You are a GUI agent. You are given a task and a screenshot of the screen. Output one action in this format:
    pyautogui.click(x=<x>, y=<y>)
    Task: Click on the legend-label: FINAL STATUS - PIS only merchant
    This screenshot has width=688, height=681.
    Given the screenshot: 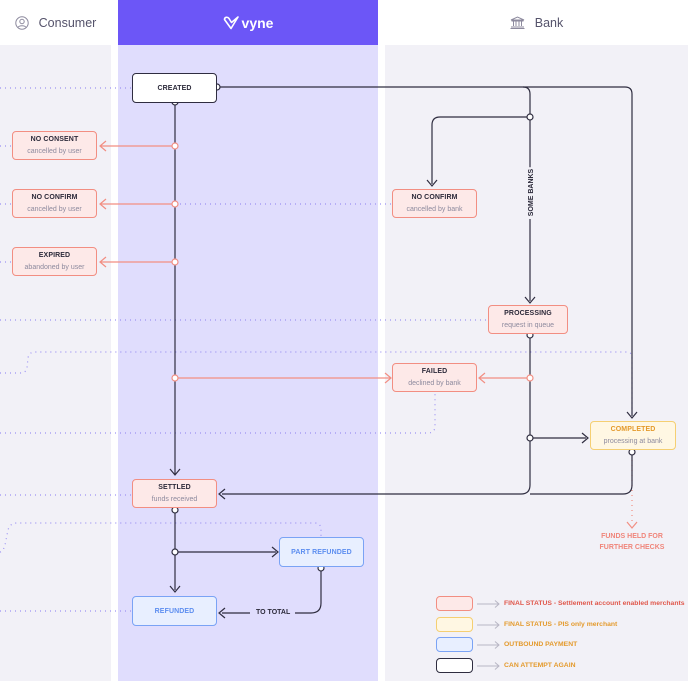 What is the action you would take?
    pyautogui.click(x=561, y=624)
    